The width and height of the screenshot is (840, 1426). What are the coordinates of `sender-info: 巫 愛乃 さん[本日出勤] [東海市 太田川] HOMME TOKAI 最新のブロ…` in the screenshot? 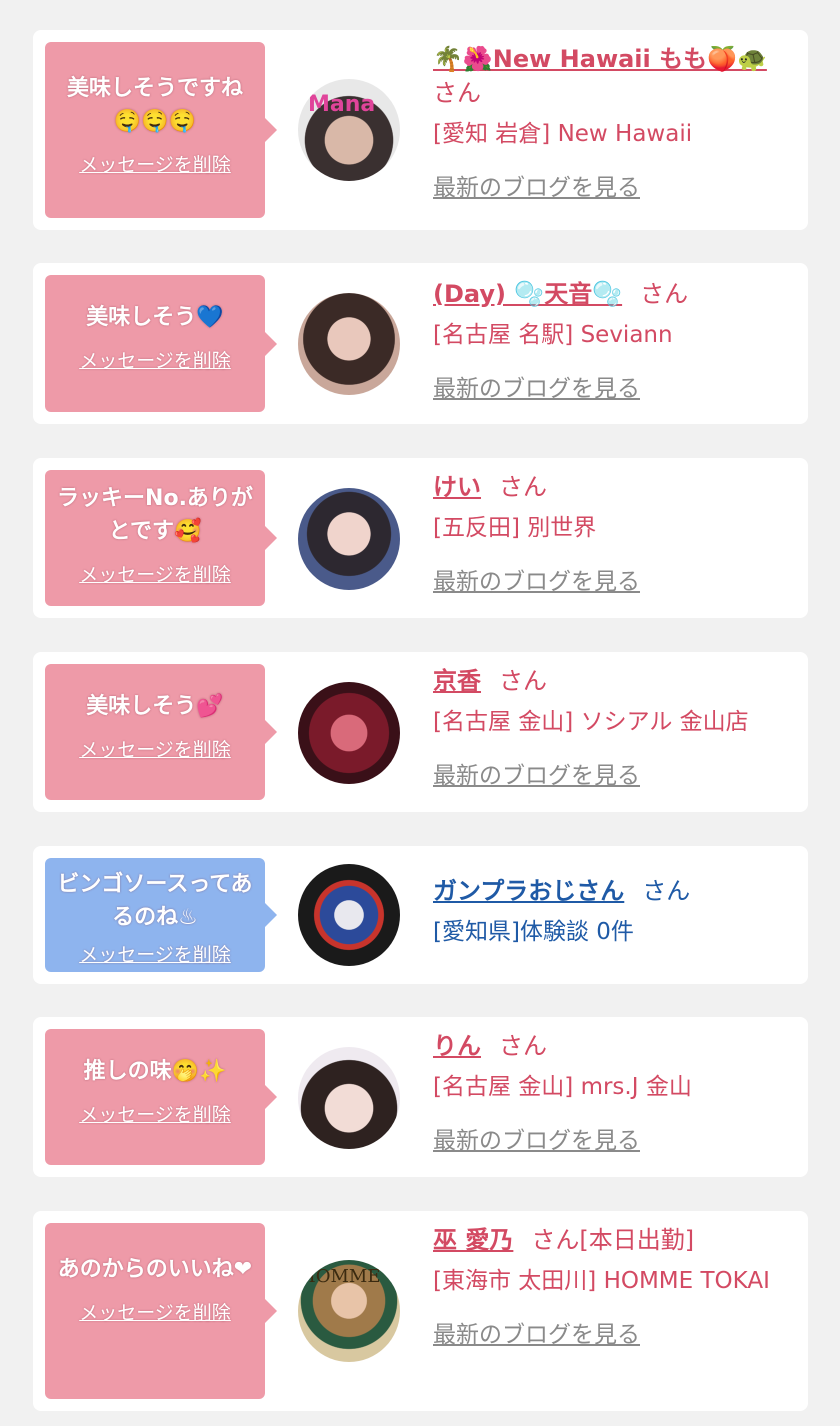 It's located at (615, 1286).